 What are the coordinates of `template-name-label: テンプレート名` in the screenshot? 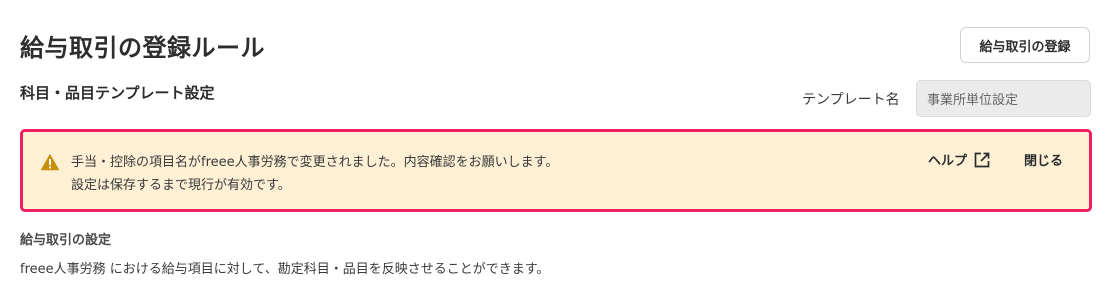 It's located at (851, 100).